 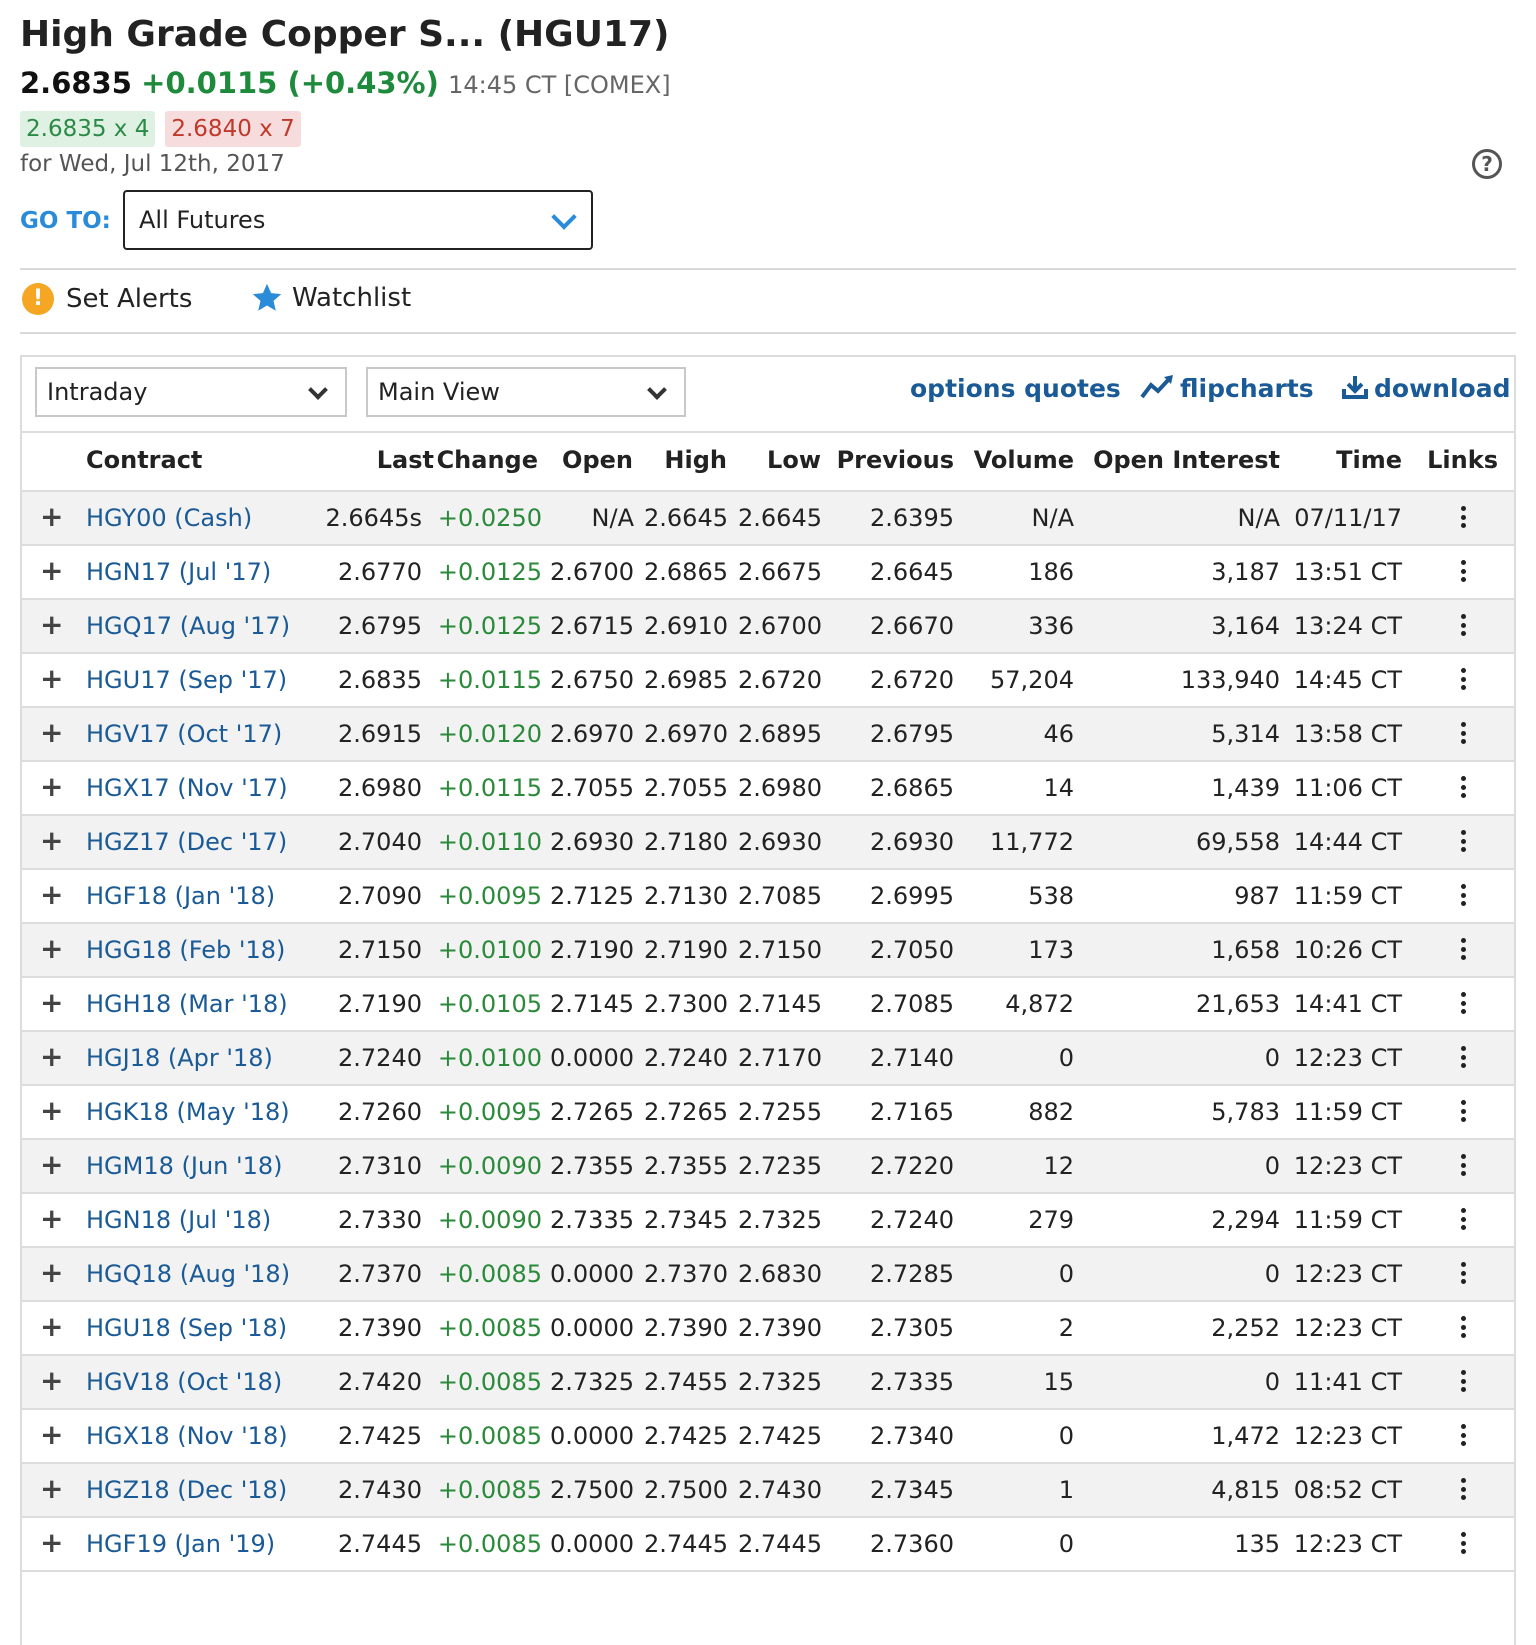 What do you see at coordinates (895, 460) in the screenshot?
I see `col-previous: Previous` at bounding box center [895, 460].